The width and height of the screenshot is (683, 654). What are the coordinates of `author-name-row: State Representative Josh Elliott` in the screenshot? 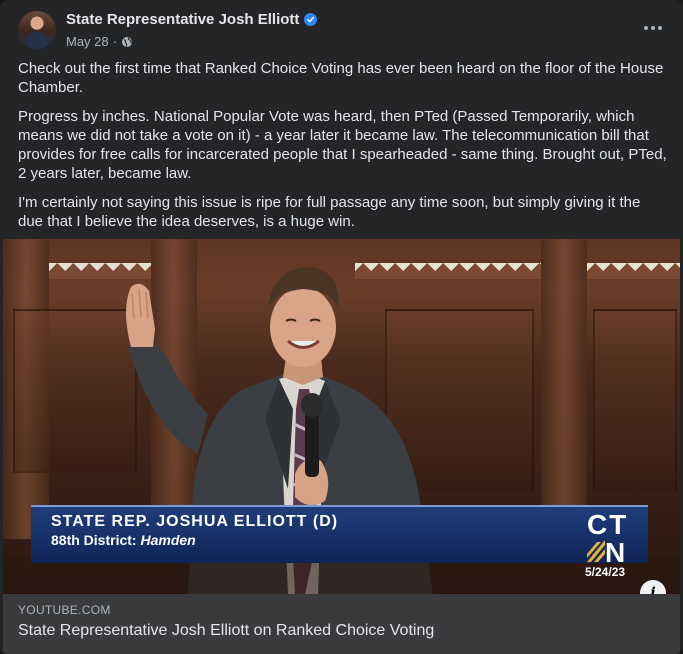 It's located at (192, 19).